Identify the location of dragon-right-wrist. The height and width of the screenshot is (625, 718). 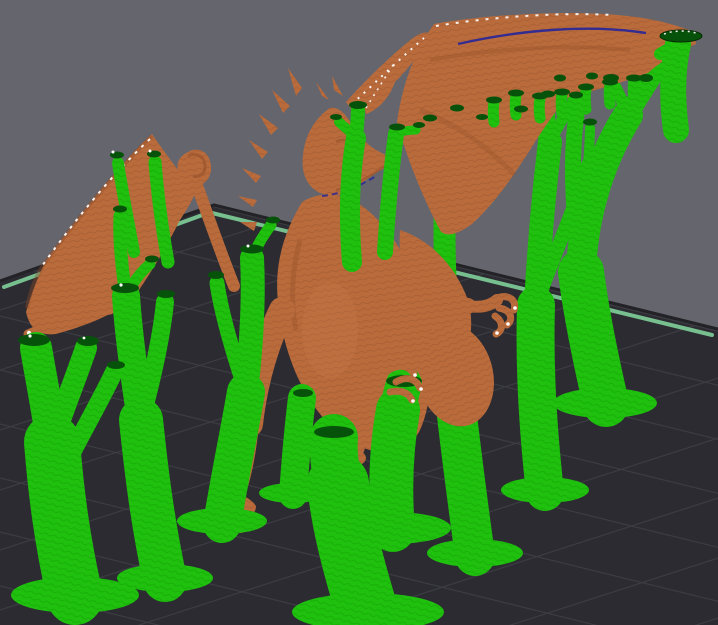
(482, 303).